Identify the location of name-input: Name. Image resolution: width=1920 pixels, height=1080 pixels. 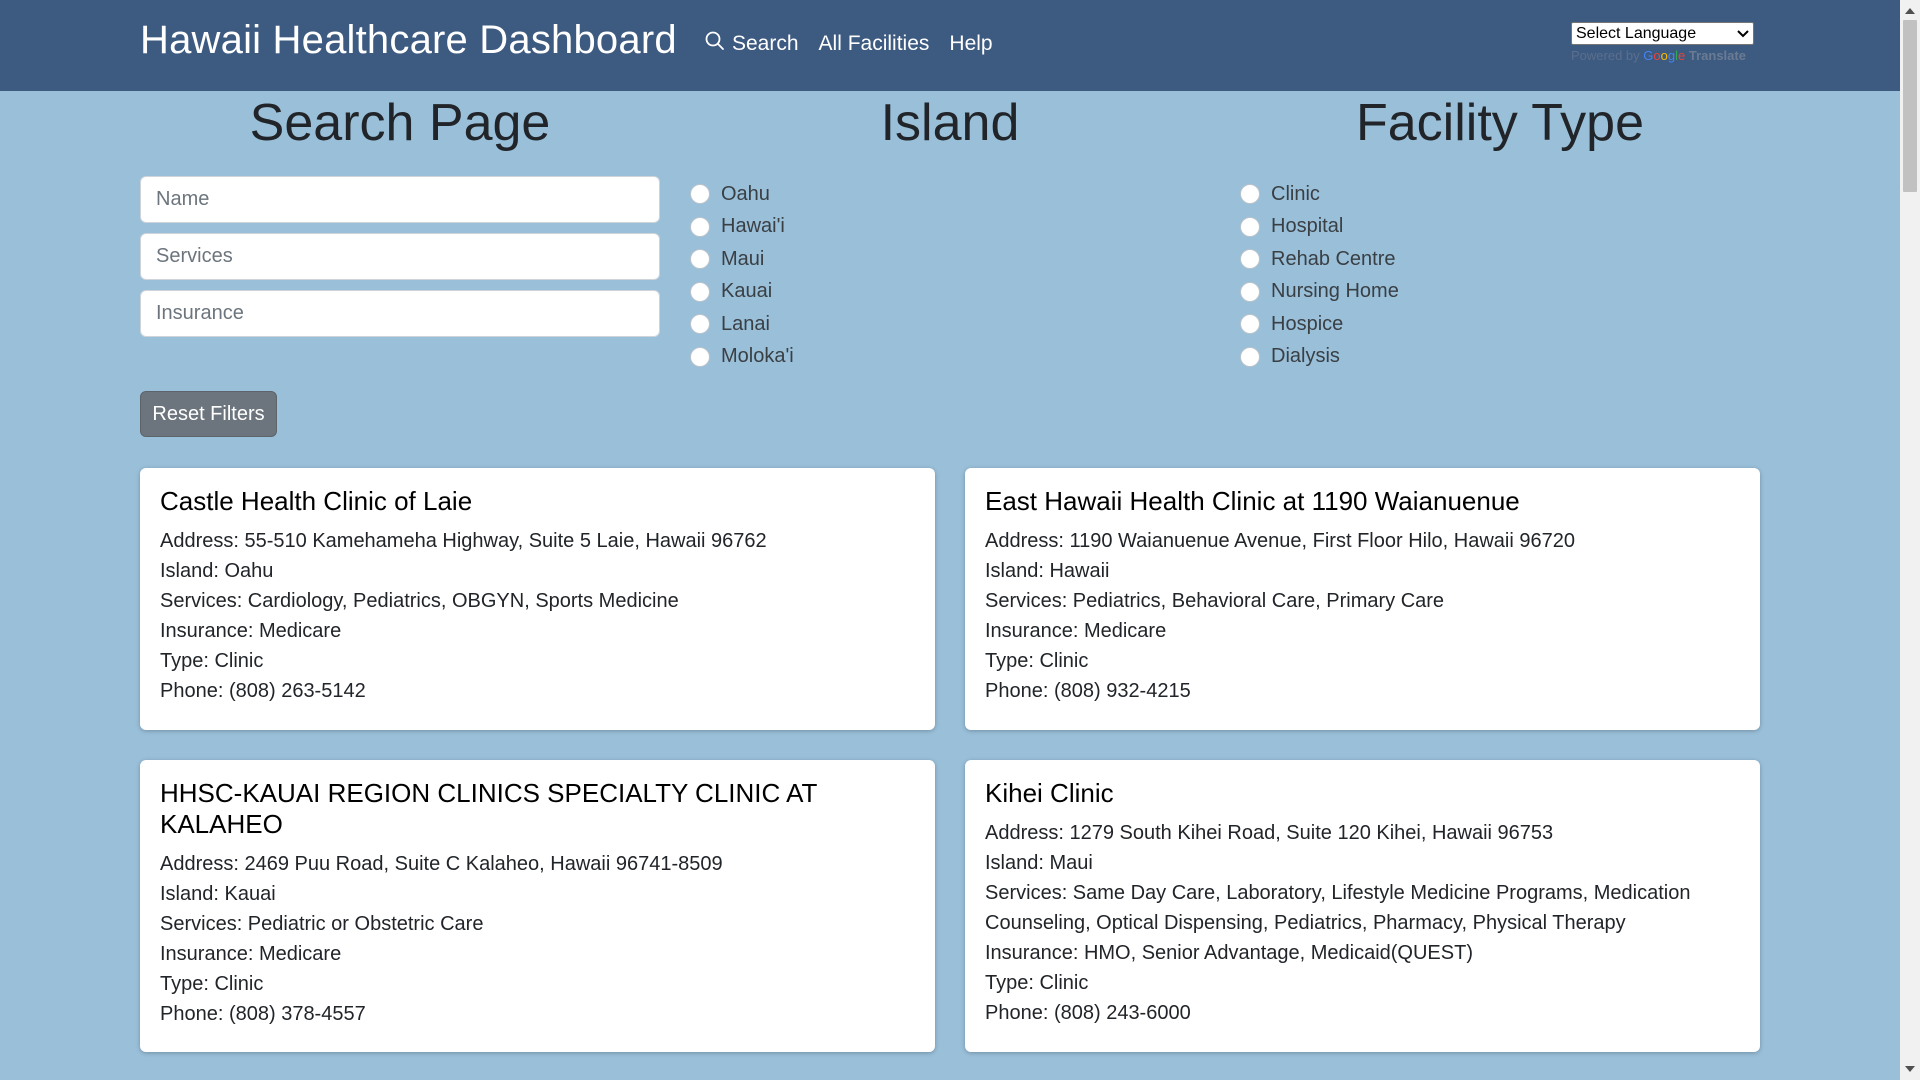
(400, 199).